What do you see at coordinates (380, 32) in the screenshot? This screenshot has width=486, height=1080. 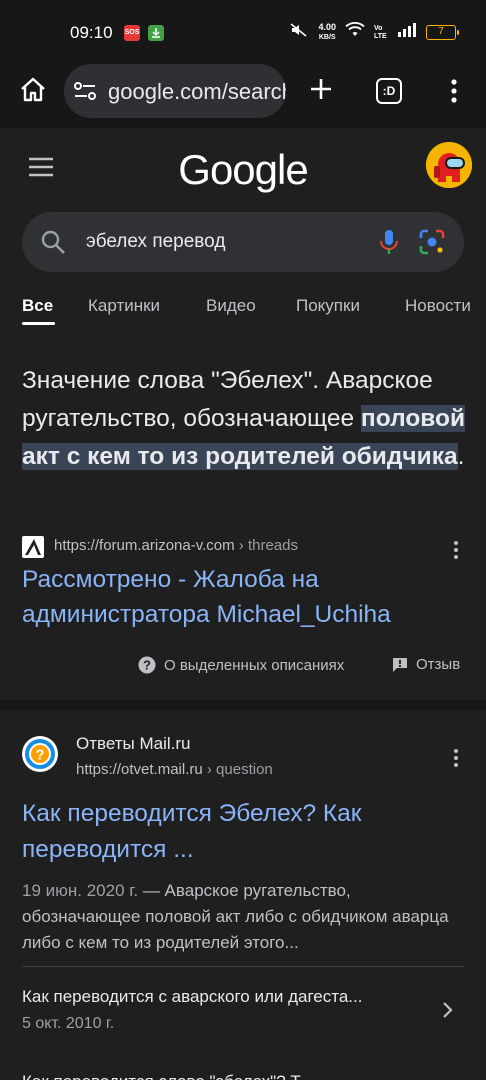 I see `volte-icon: Vo LTE` at bounding box center [380, 32].